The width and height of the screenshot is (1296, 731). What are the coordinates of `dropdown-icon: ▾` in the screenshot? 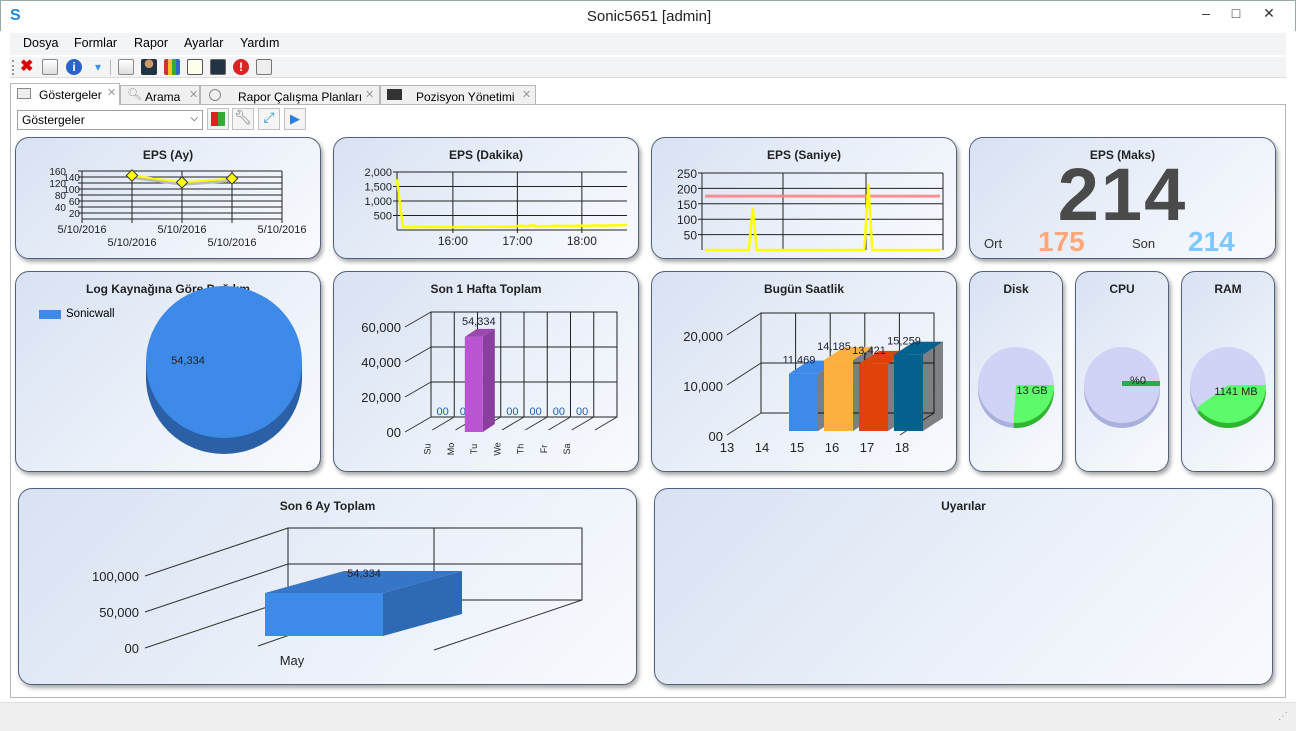 It's located at (98, 67).